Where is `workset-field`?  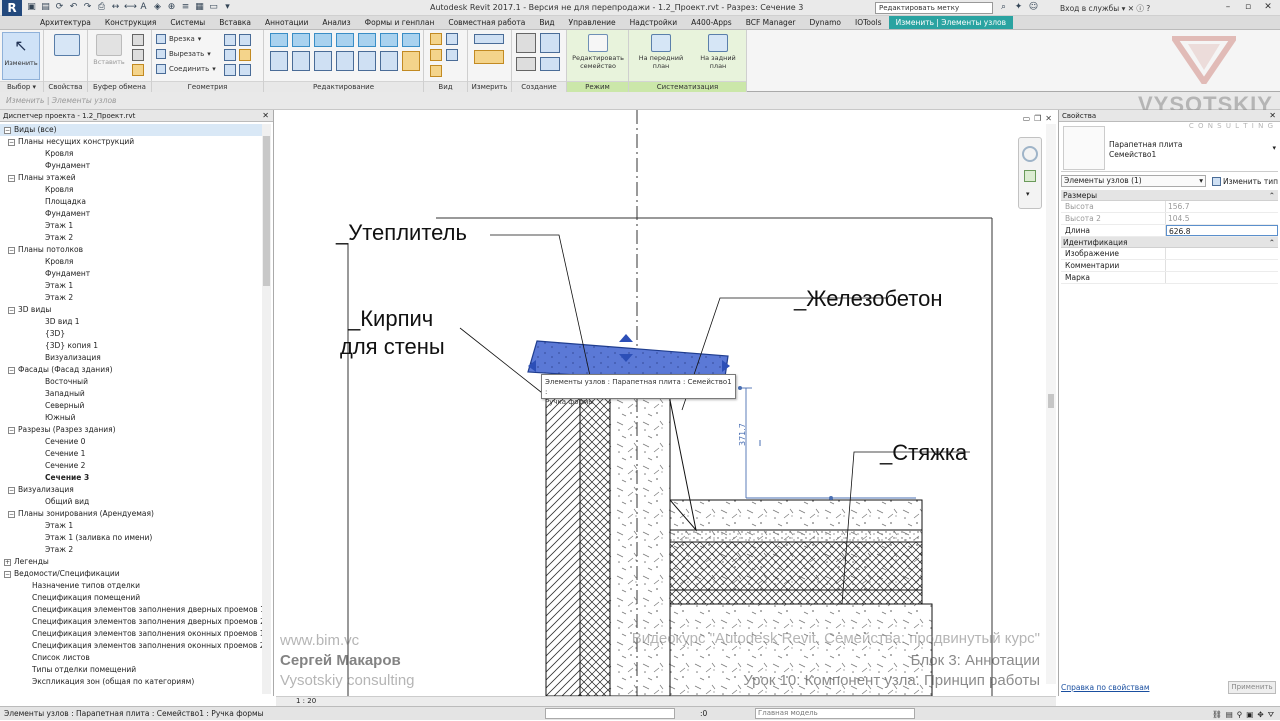
workset-field is located at coordinates (610, 713).